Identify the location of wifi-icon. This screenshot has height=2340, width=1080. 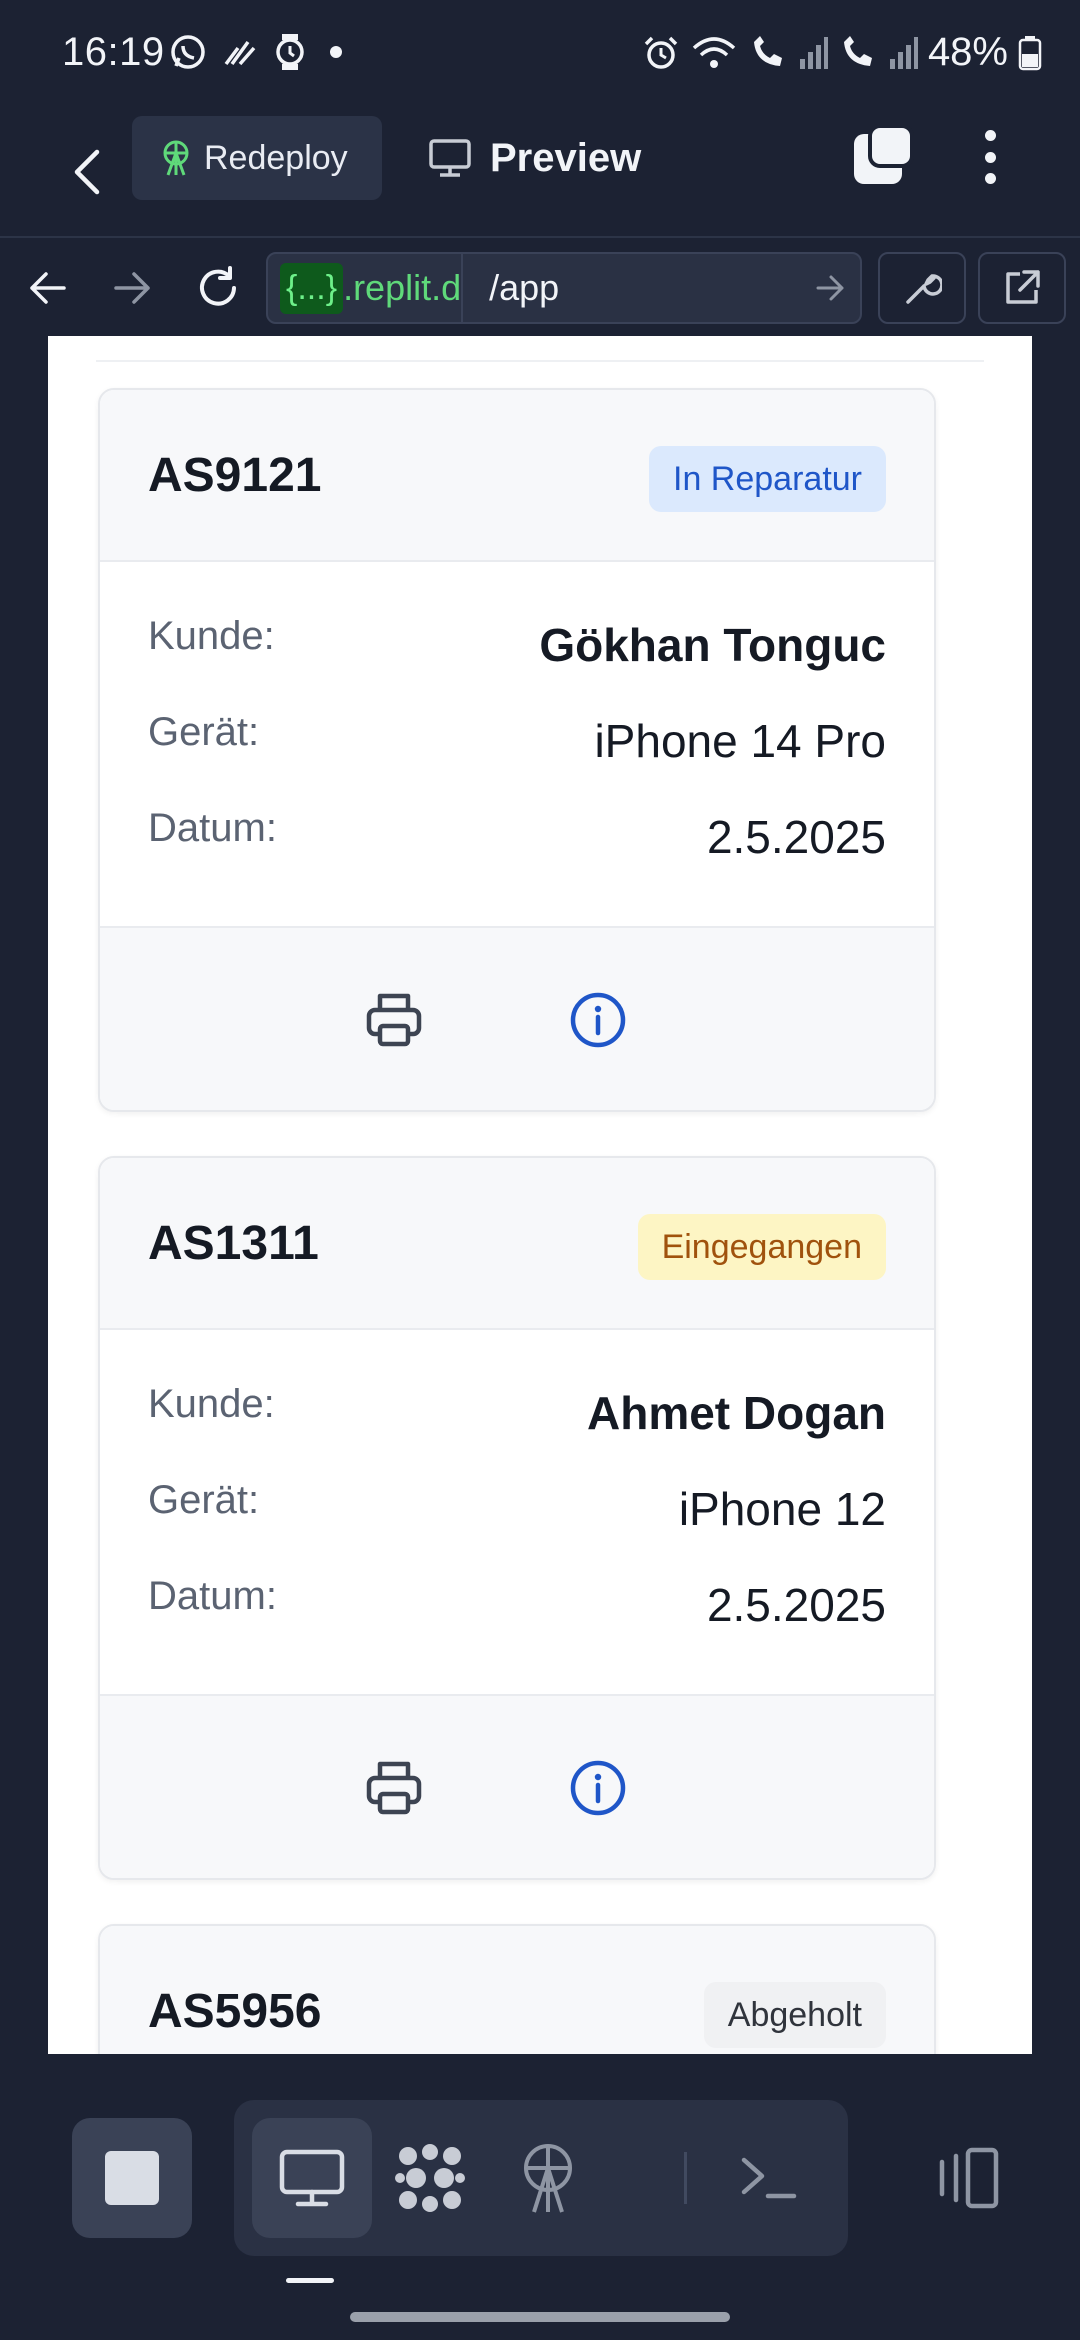
(714, 52).